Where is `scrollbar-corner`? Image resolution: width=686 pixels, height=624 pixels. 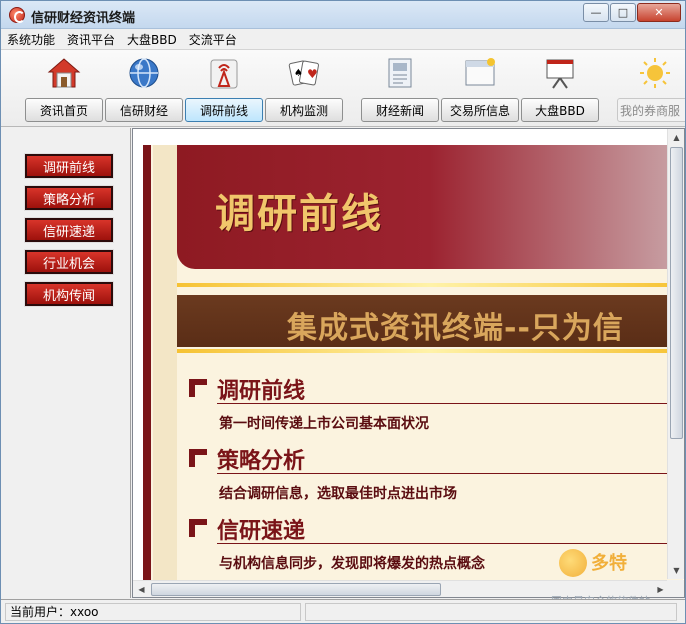 scrollbar-corner is located at coordinates (675, 588).